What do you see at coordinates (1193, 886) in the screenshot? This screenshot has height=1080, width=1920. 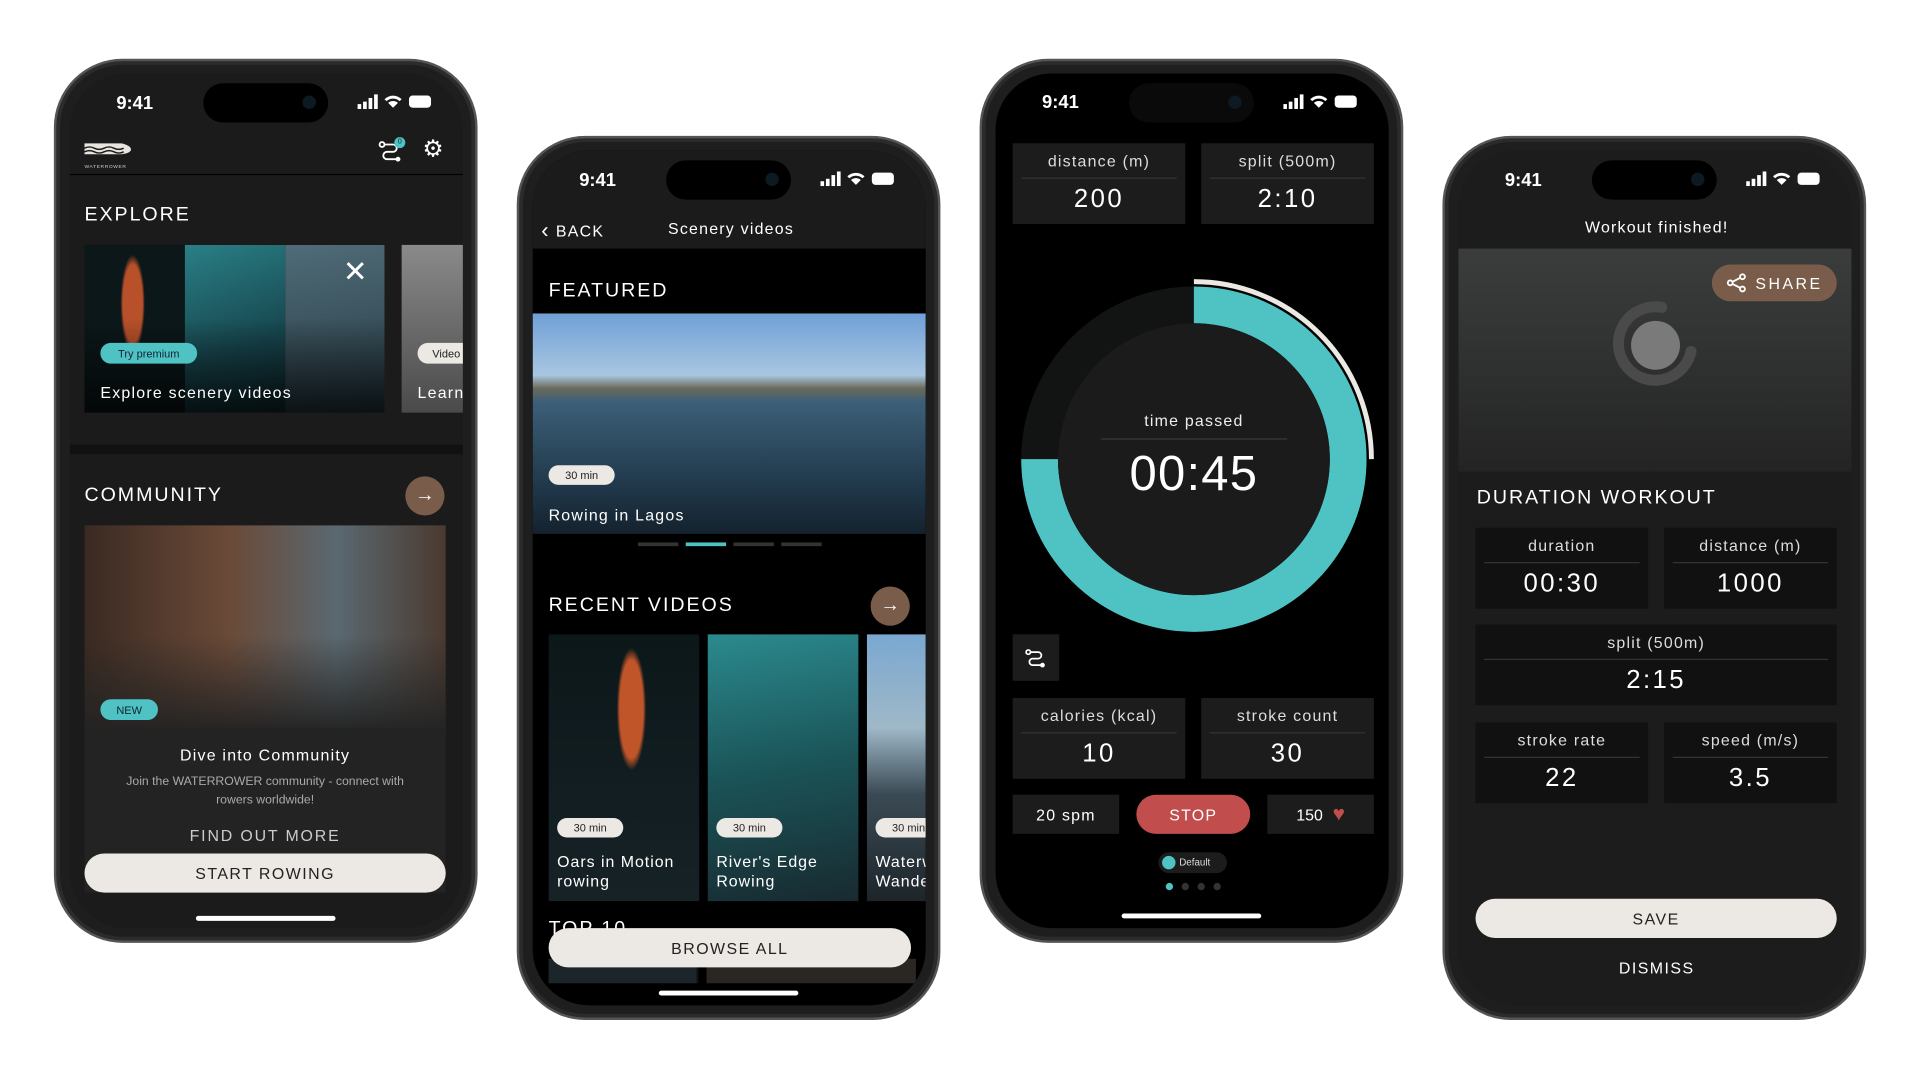 I see `page-indicator` at bounding box center [1193, 886].